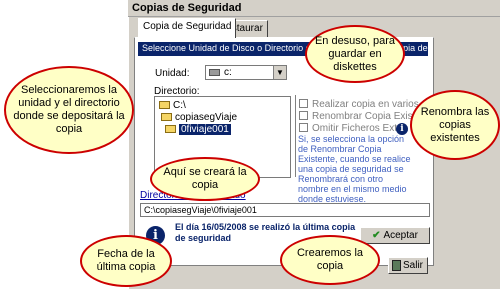  What do you see at coordinates (355, 54) in the screenshot?
I see `callout-deprecated: En desuso, para guardar en diskettes` at bounding box center [355, 54].